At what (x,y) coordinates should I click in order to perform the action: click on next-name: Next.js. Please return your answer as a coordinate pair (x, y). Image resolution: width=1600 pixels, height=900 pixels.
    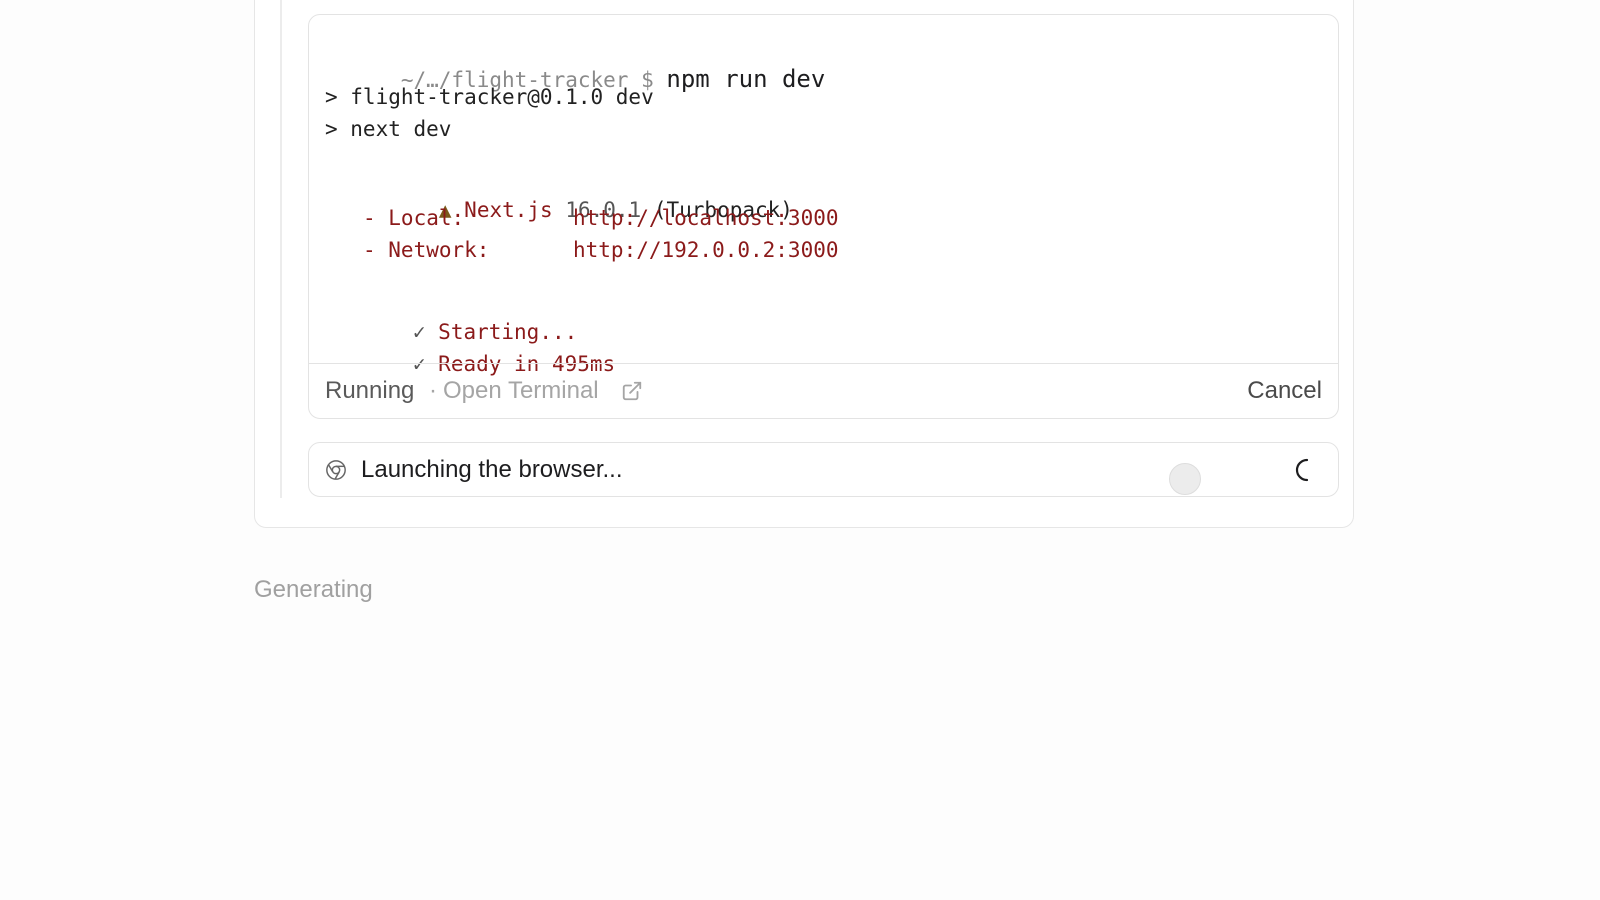
    Looking at the image, I should click on (508, 210).